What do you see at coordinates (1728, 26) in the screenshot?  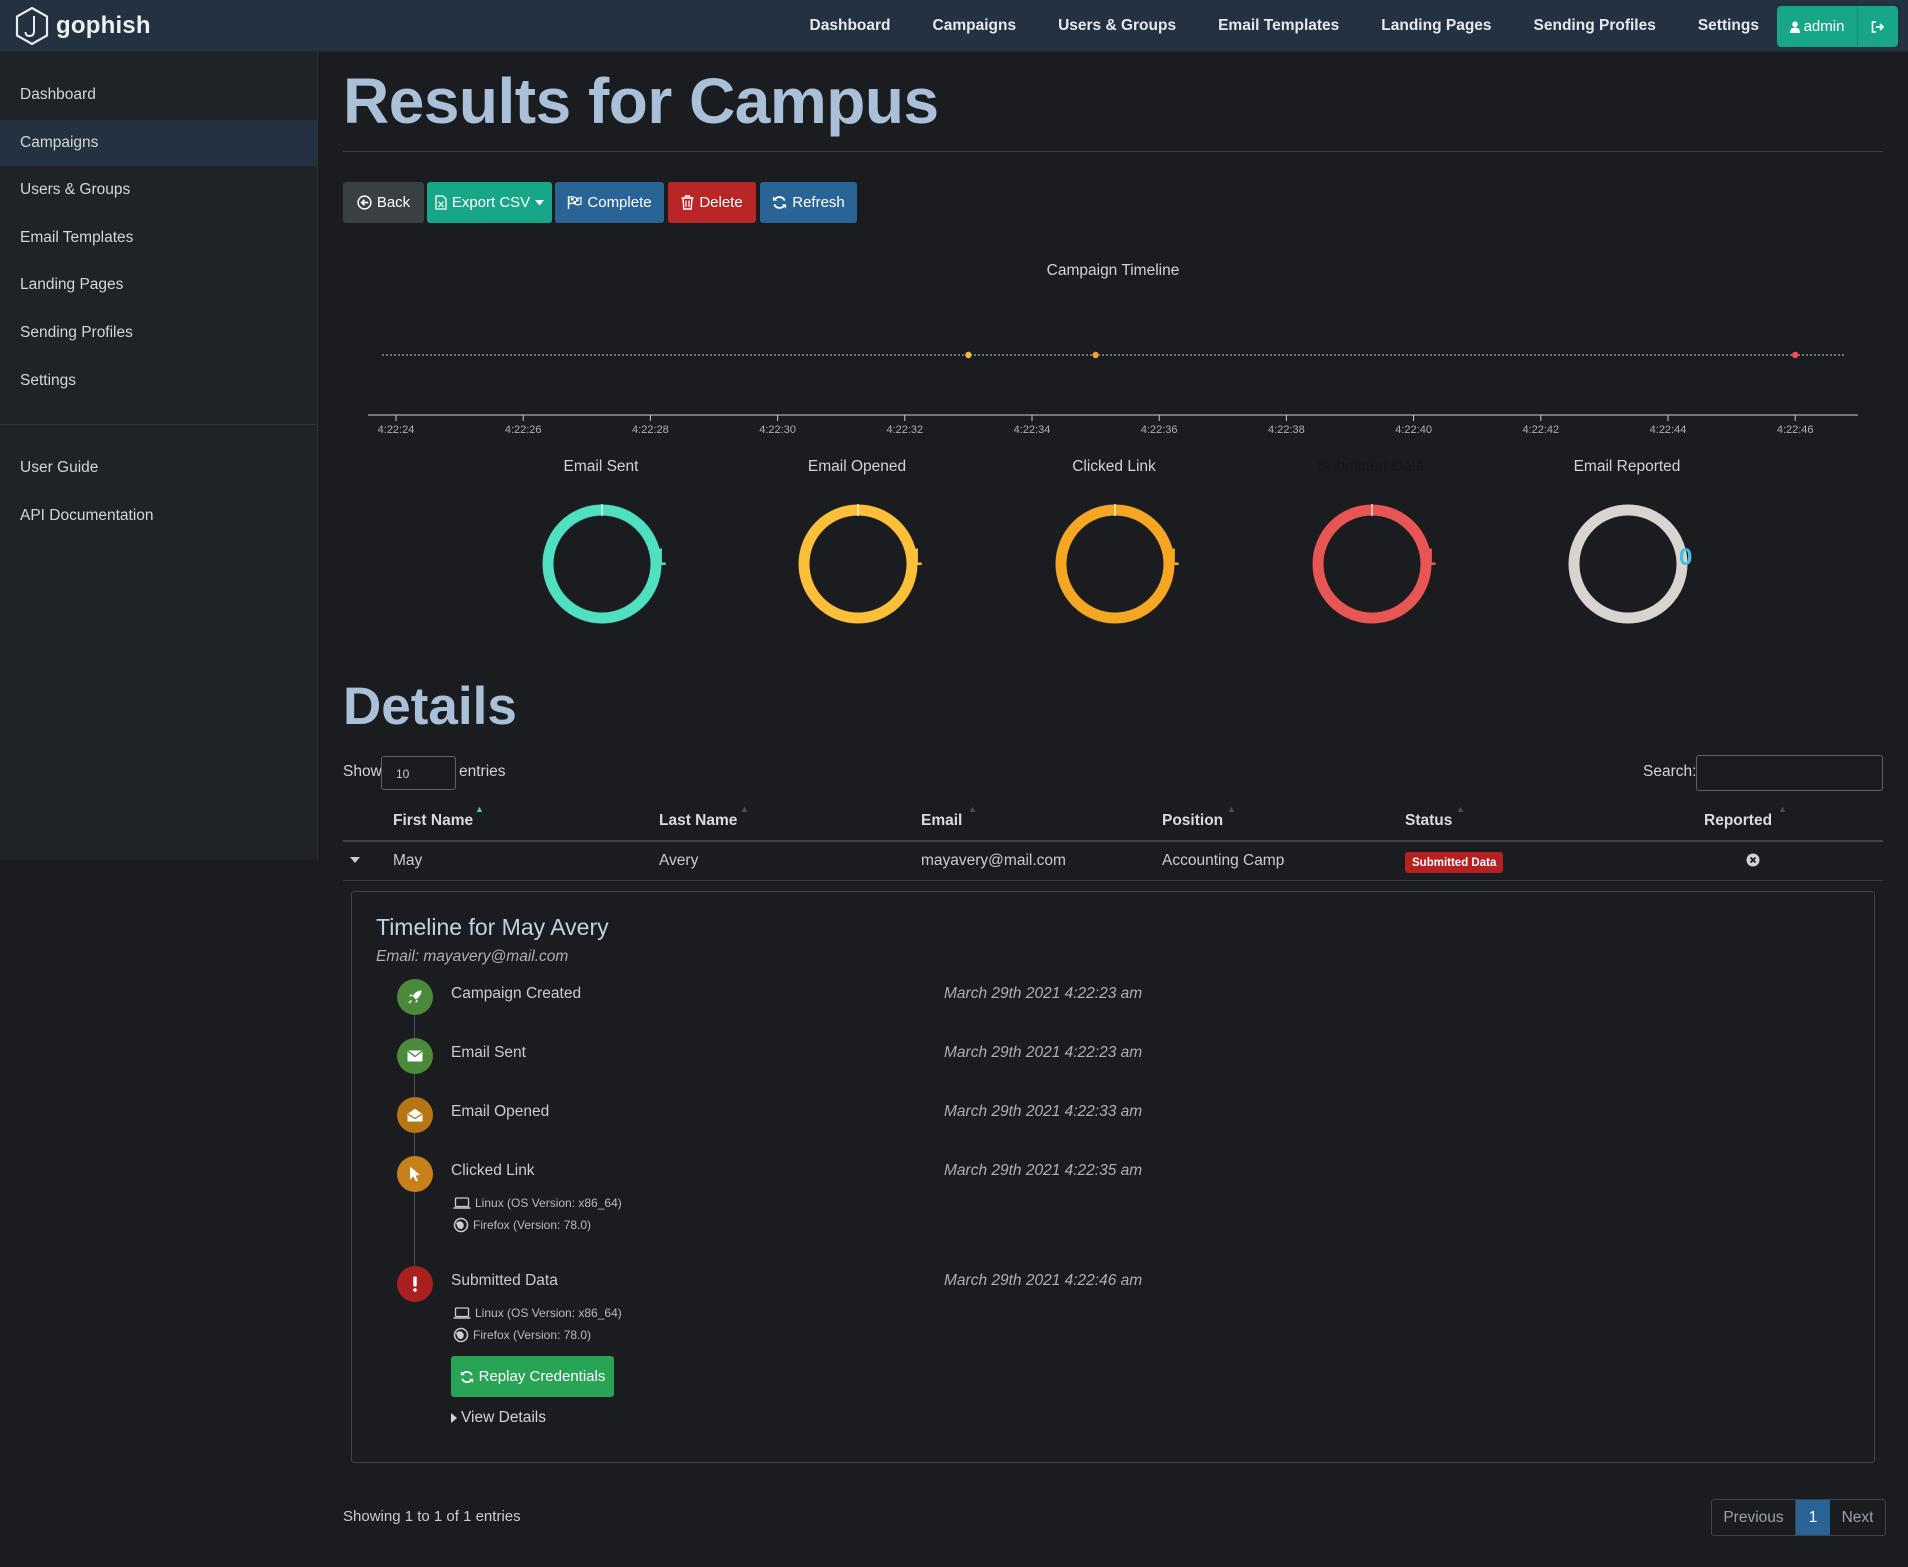 I see `nav-settings: Settings` at bounding box center [1728, 26].